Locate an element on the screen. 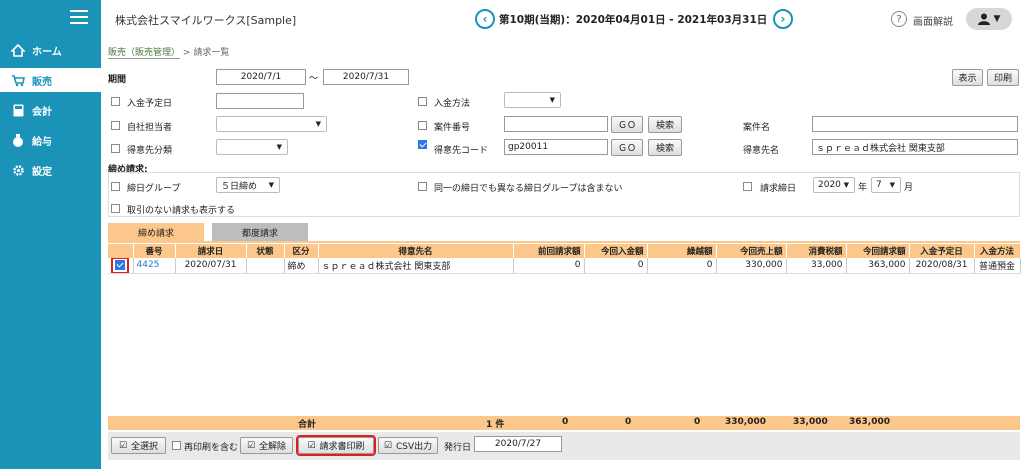 This screenshot has height=469, width=1024. tab-closing-bill: 締め請求 is located at coordinates (156, 232).